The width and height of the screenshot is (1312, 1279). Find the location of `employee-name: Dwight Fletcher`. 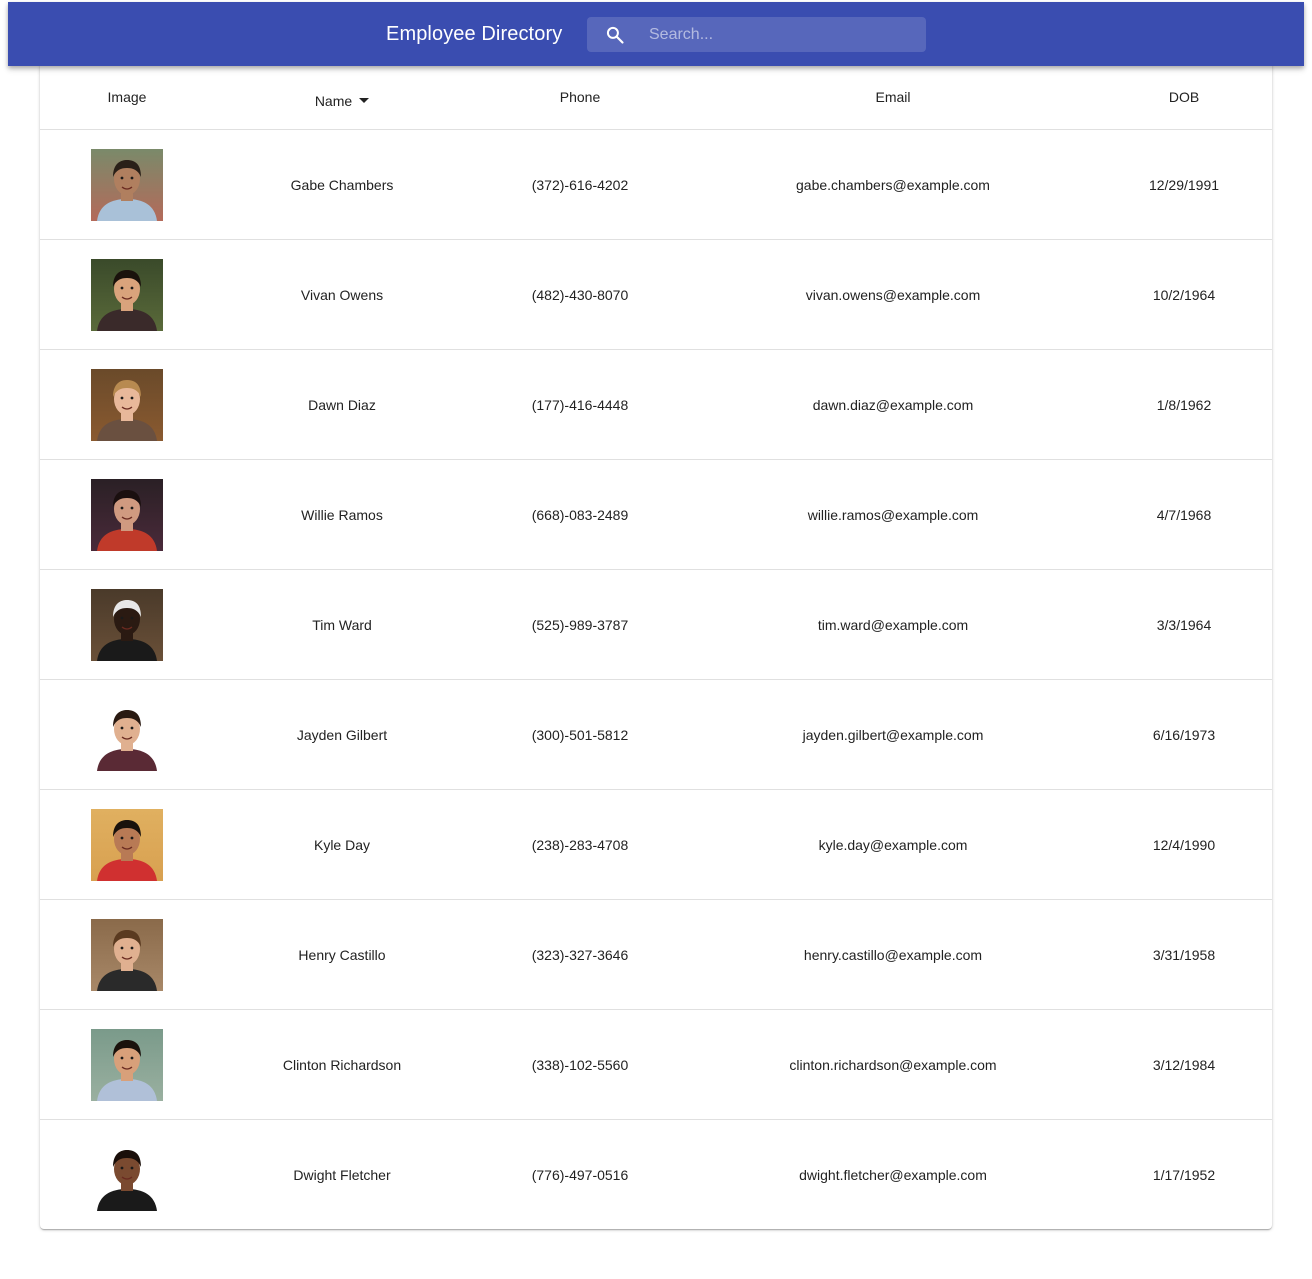

employee-name: Dwight Fletcher is located at coordinates (342, 1174).